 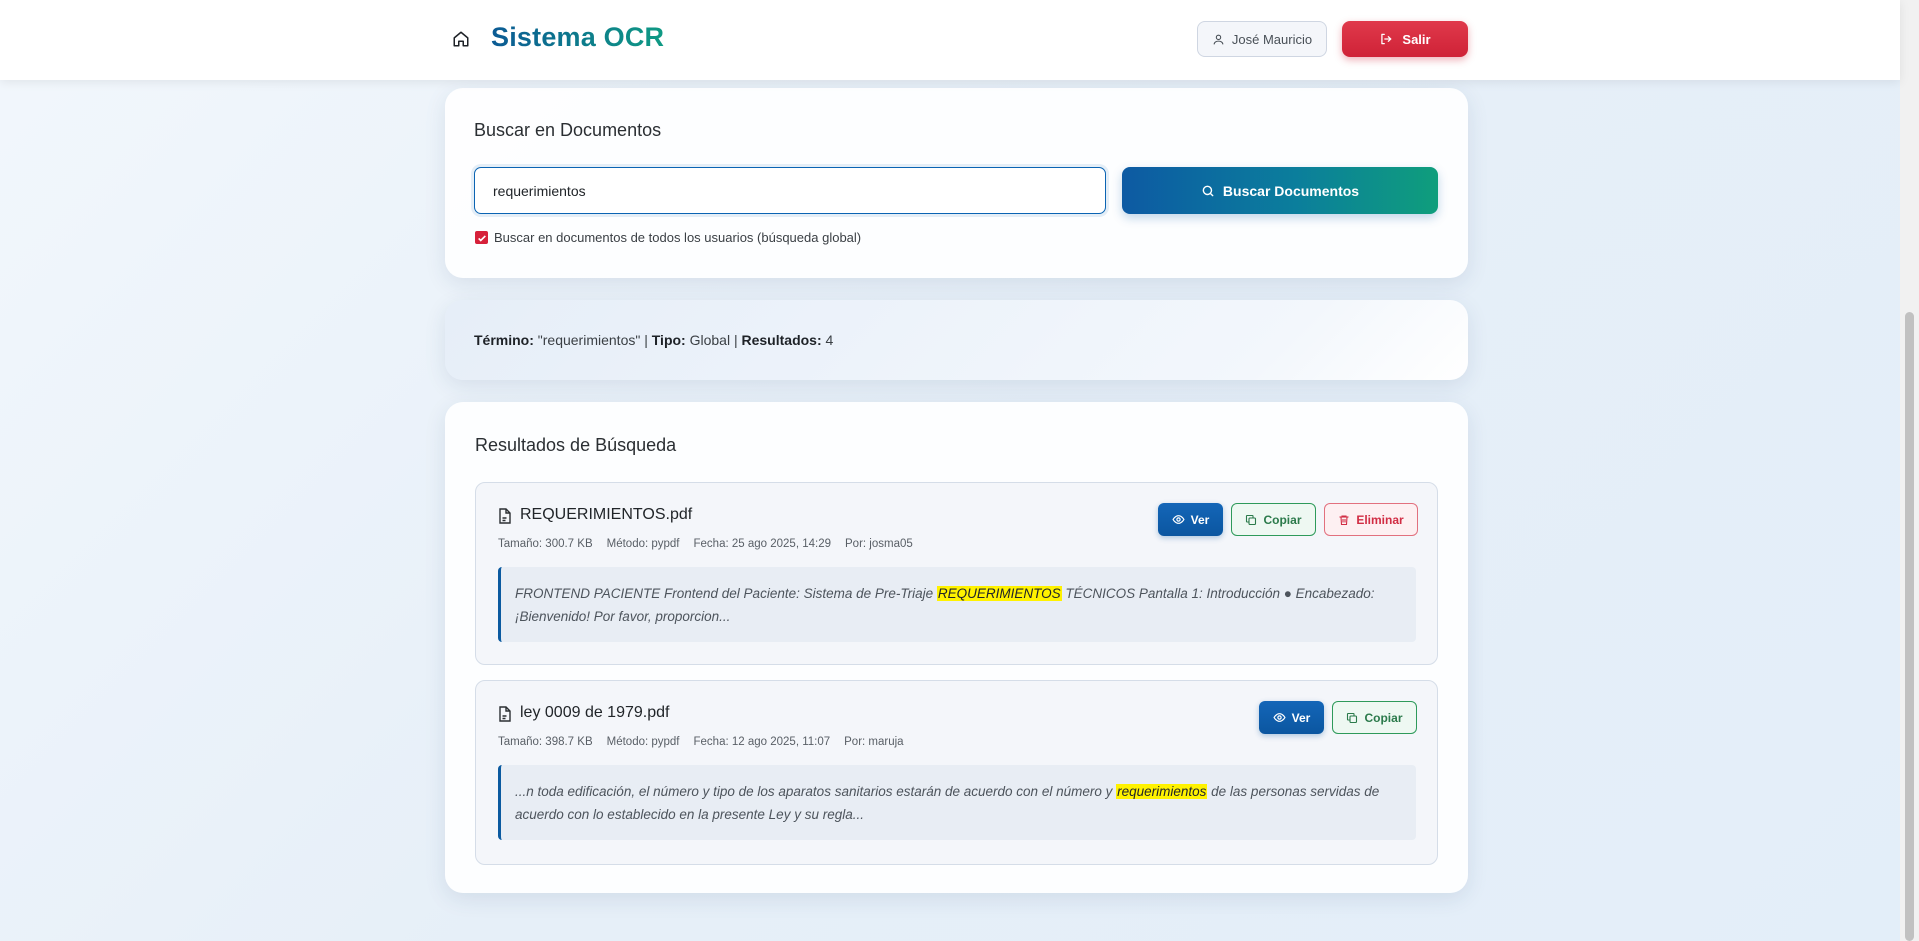 I want to click on type-label: Tipo:, so click(x=668, y=340).